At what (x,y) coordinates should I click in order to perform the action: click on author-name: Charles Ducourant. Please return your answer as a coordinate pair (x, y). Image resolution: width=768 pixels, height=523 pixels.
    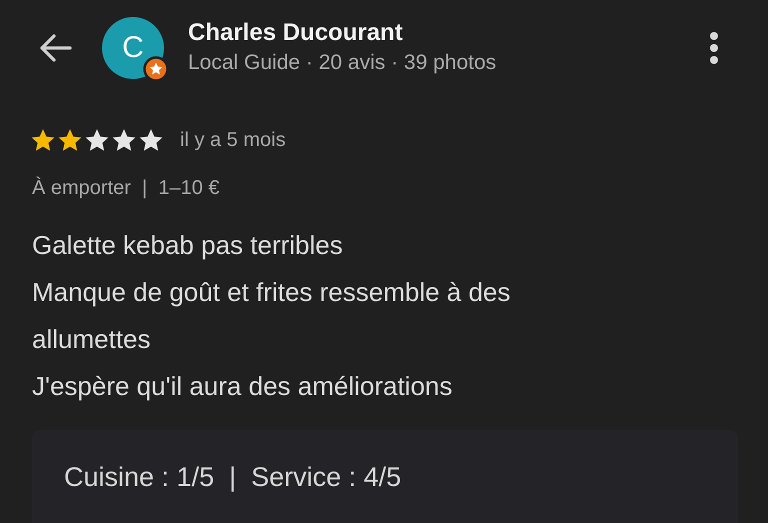
    Looking at the image, I should click on (448, 33).